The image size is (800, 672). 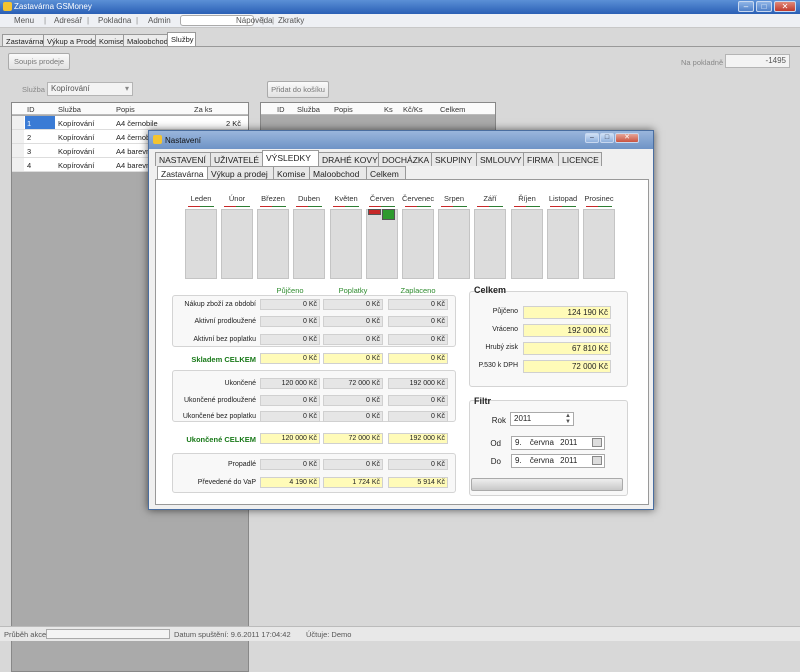 I want to click on maximize-button: □, so click(x=764, y=6).